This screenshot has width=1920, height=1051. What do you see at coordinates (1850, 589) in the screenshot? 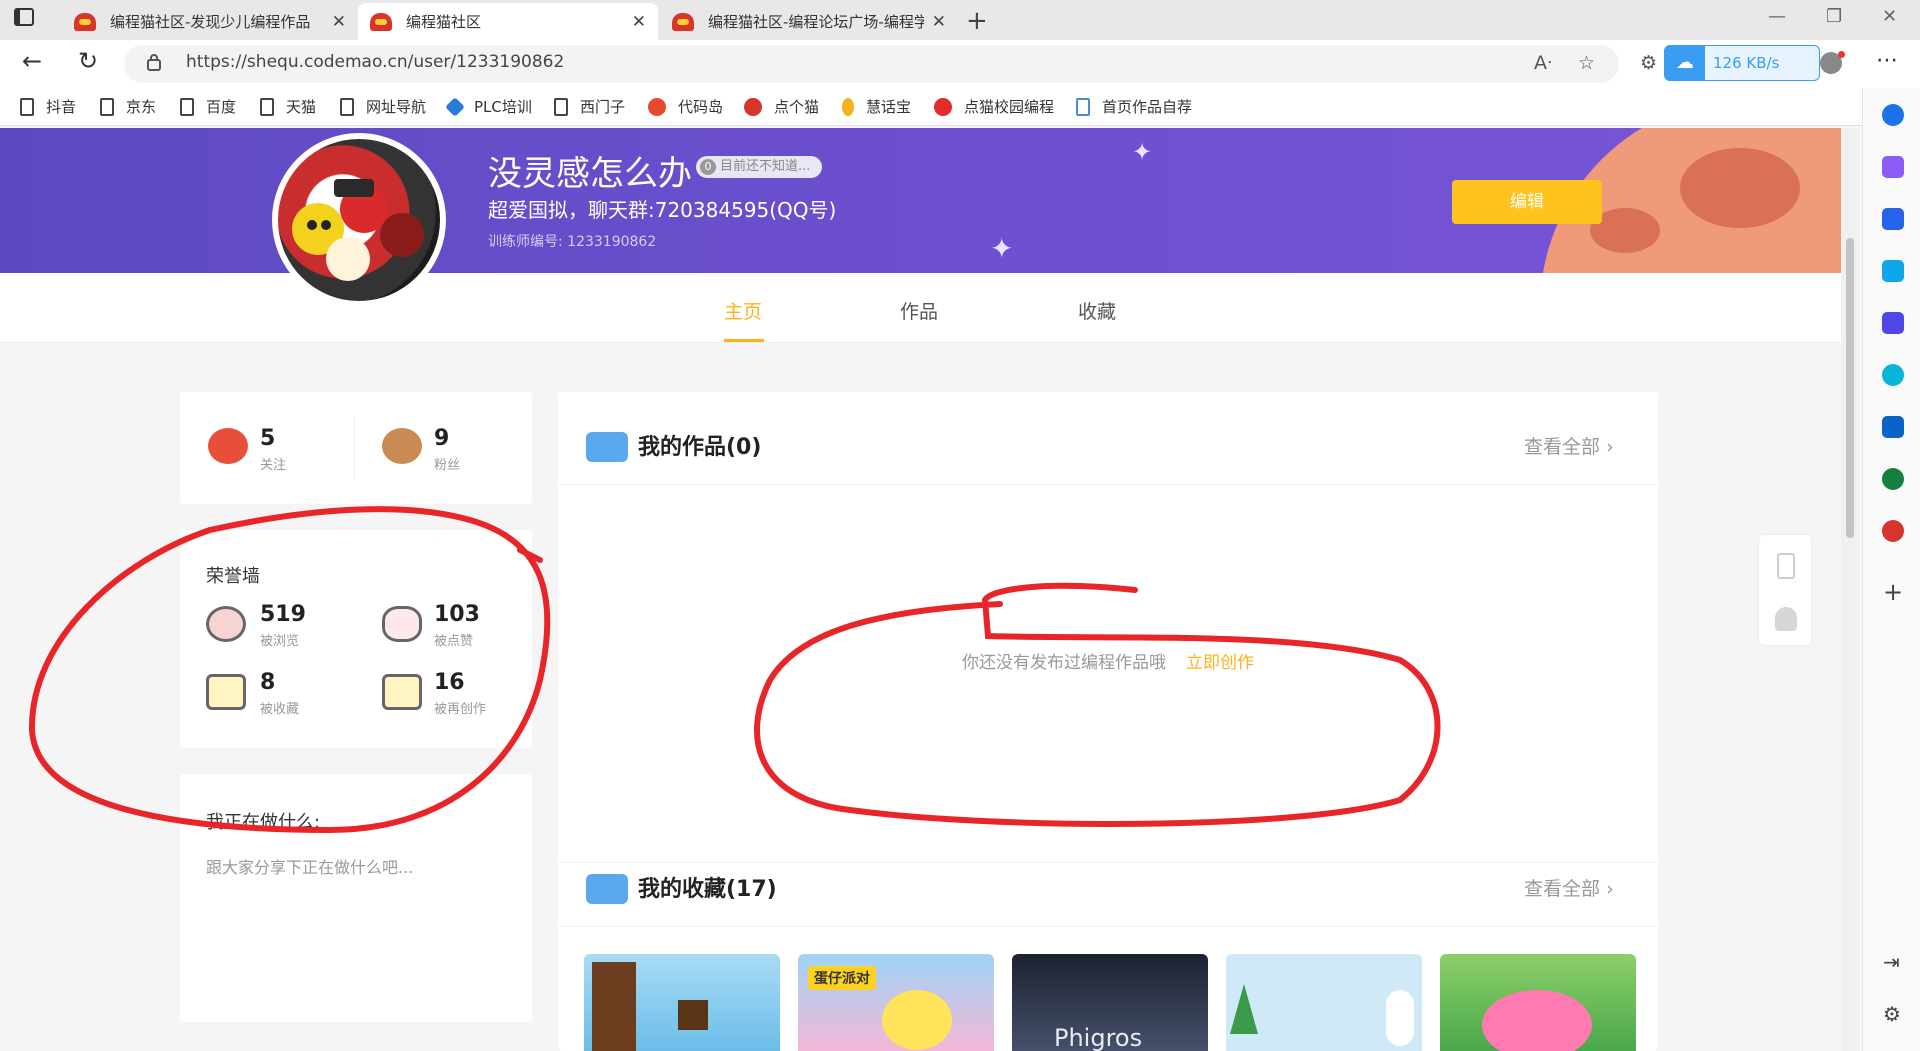
I see `page-scrollbar` at bounding box center [1850, 589].